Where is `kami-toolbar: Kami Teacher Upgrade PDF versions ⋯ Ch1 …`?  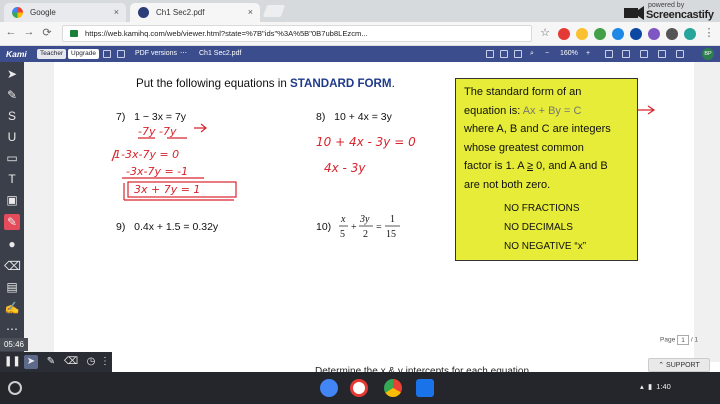
kami-toolbar: Kami Teacher Upgrade PDF versions ⋯ Ch1 … is located at coordinates (360, 54).